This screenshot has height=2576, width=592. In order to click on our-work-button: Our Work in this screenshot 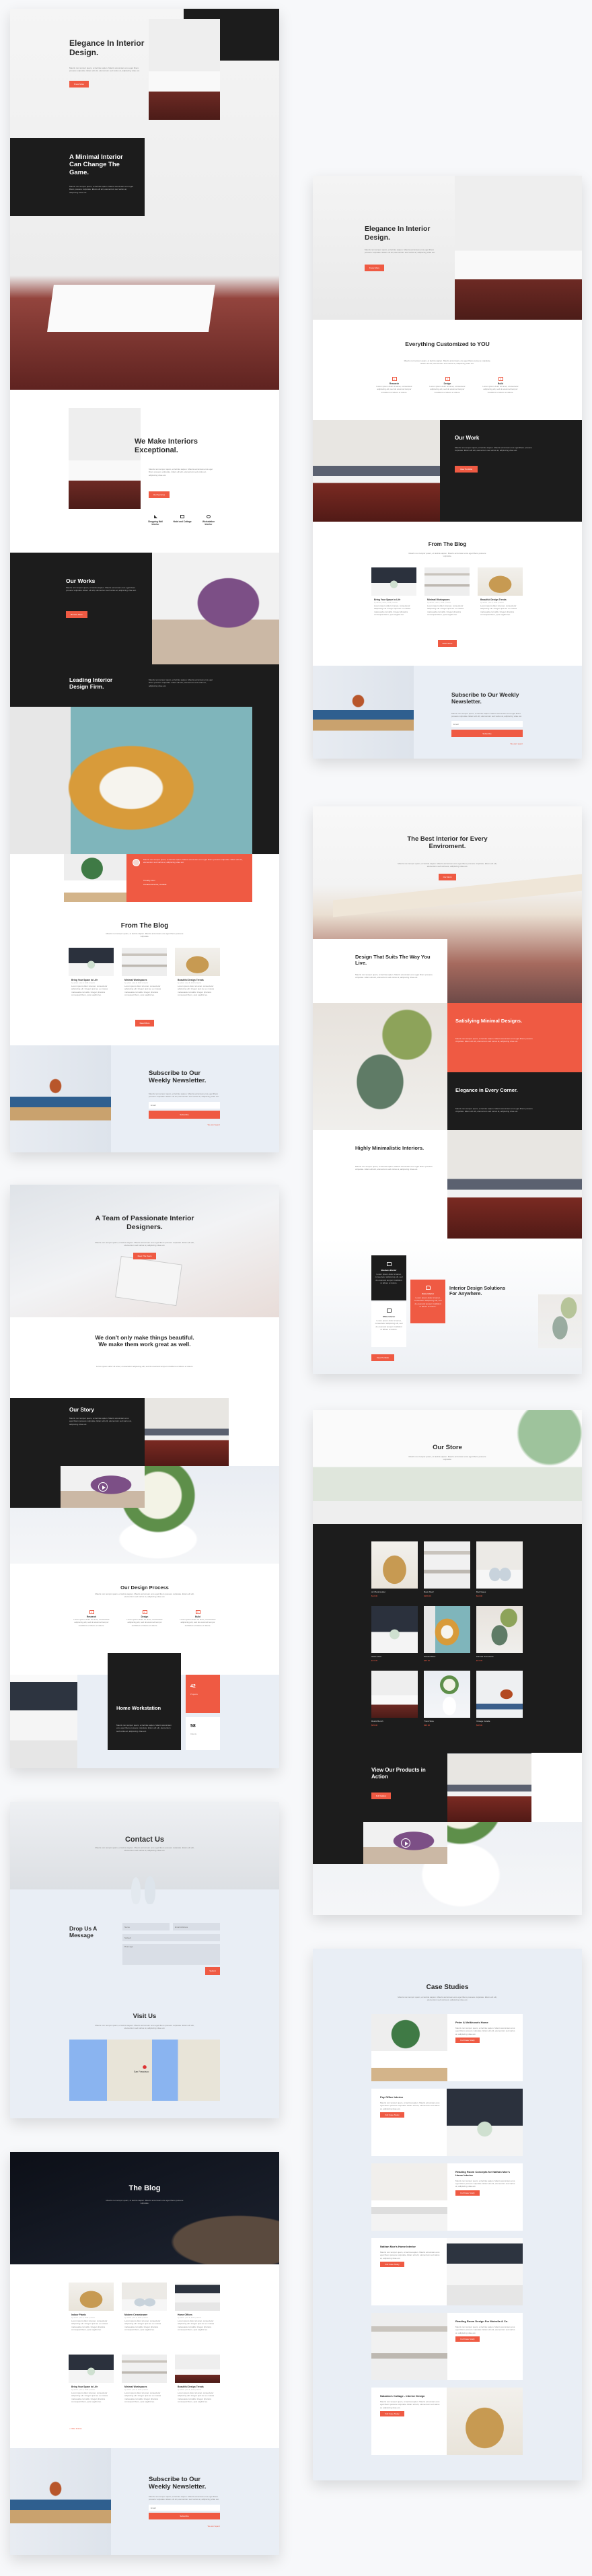, I will do `click(447, 877)`.